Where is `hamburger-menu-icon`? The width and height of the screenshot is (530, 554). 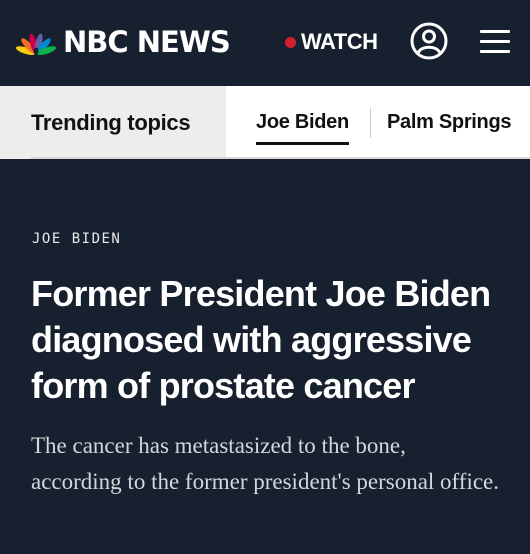
hamburger-menu-icon is located at coordinates (496, 41).